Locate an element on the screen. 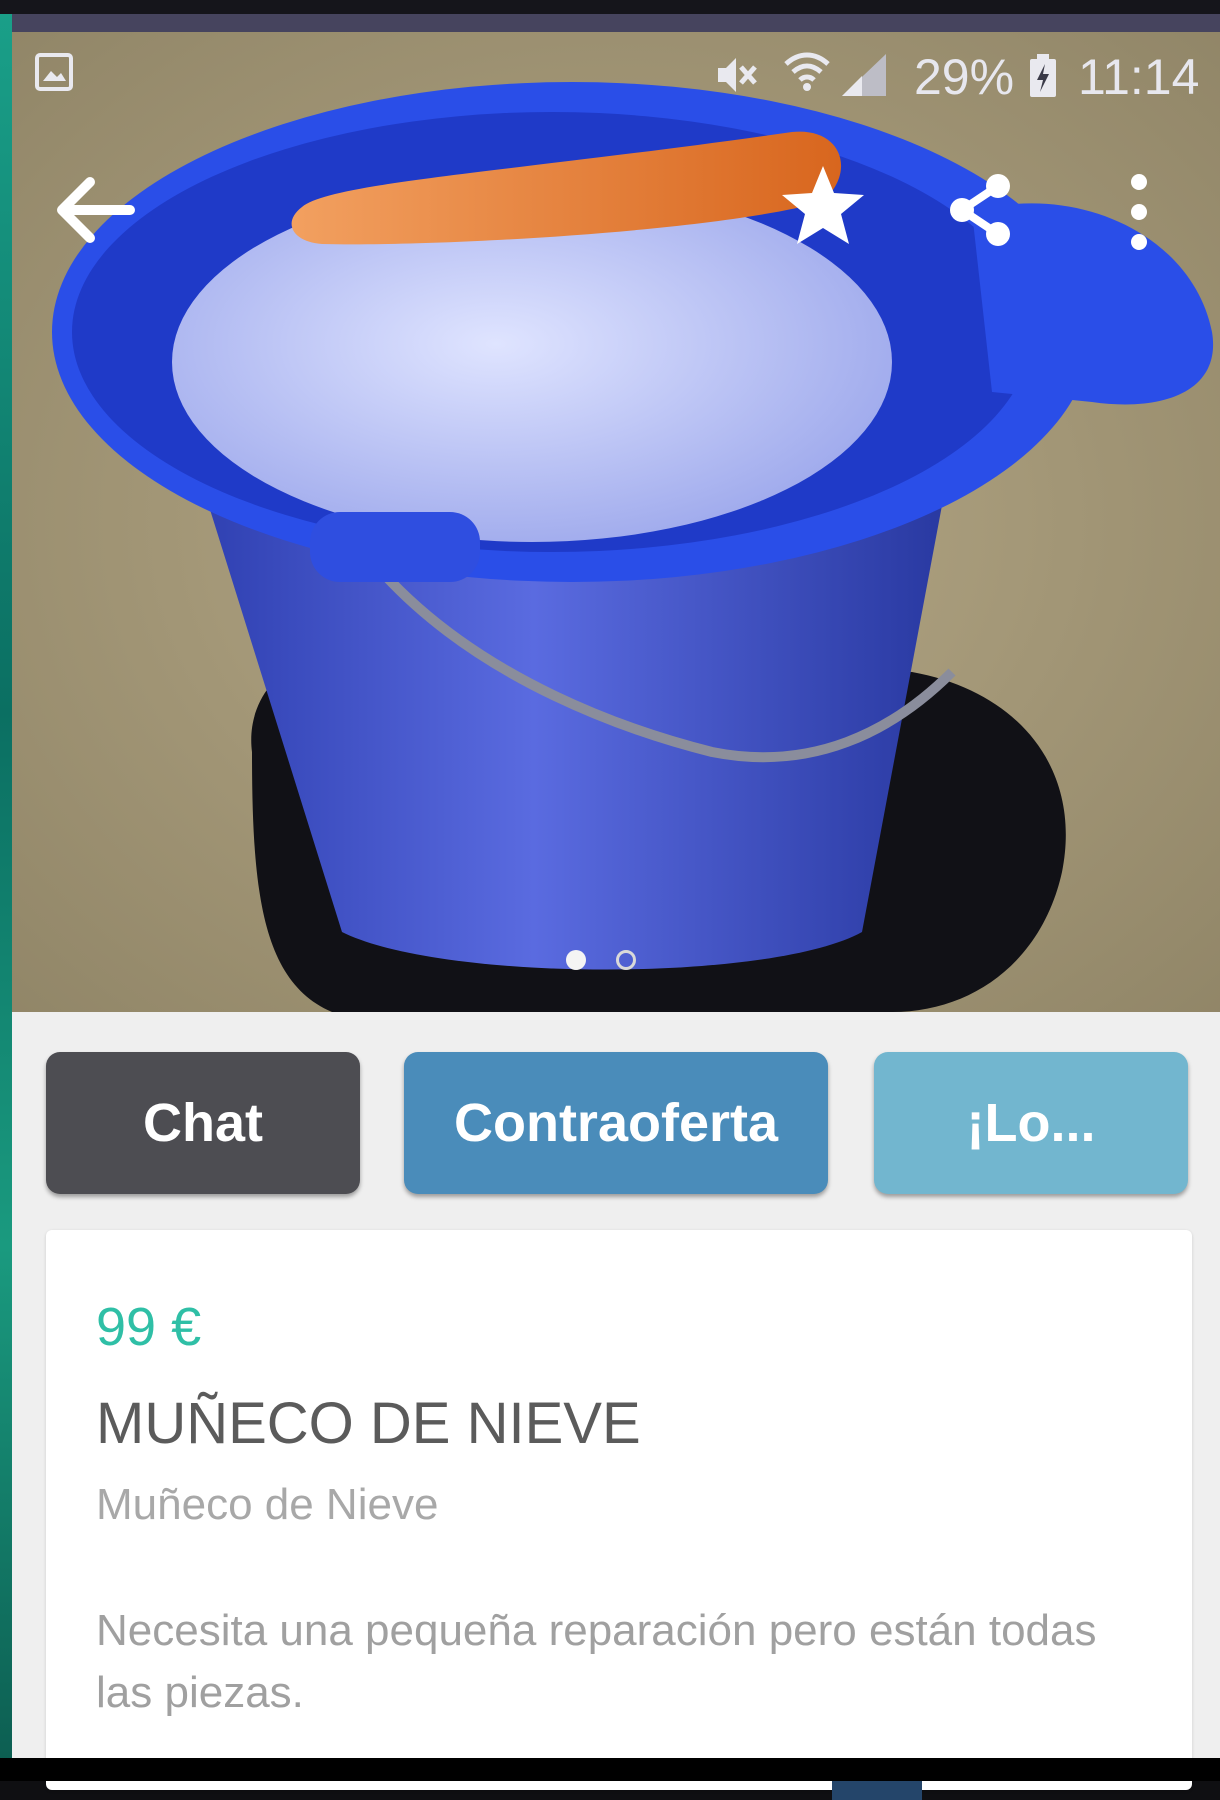  battery-charging-icon is located at coordinates (1043, 75).